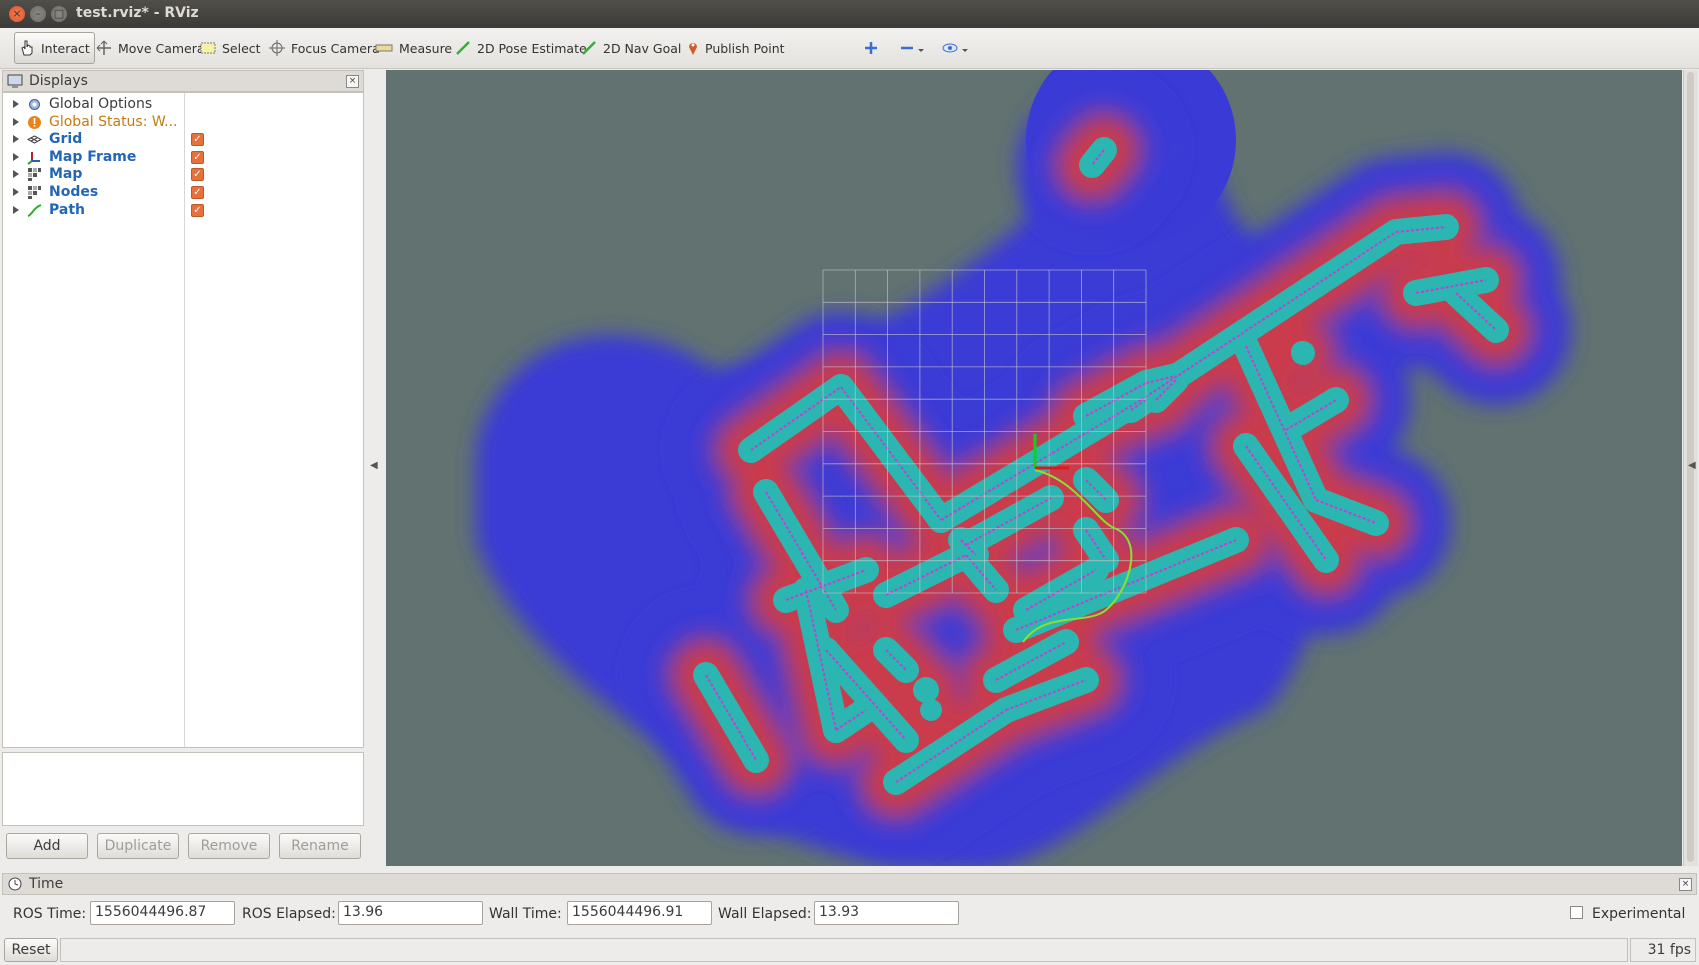 The image size is (1699, 965). I want to click on display-item-label: Grid, so click(66, 139).